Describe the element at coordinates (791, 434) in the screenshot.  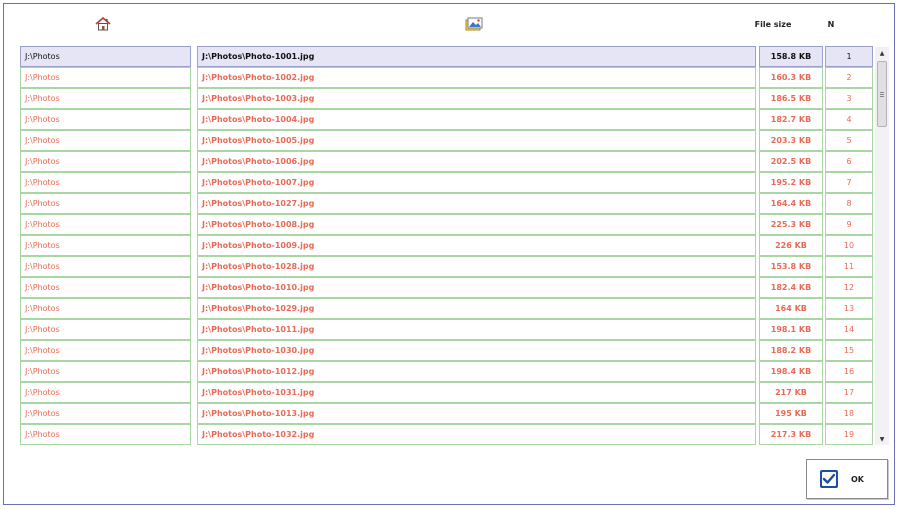
I see `file-size-cell: 217.3 KB` at that location.